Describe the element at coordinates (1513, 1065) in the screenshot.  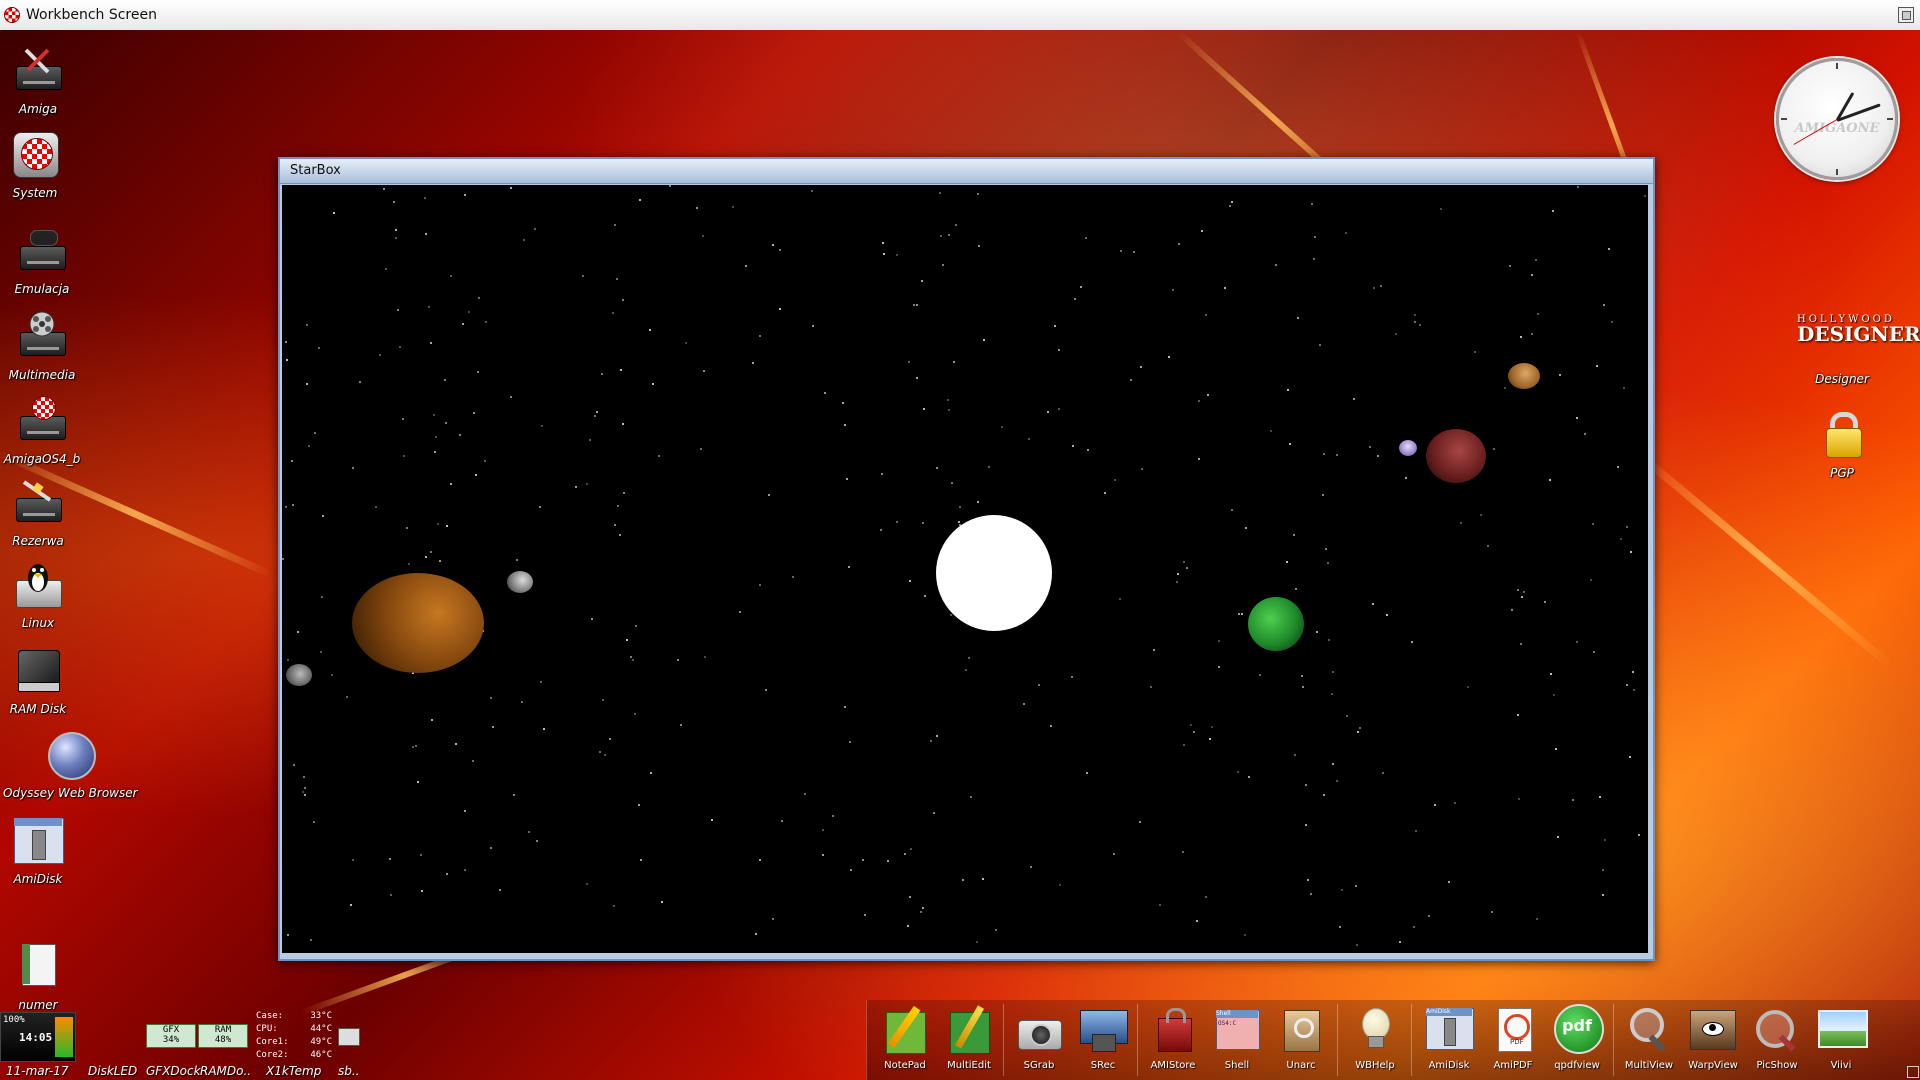
I see `dock-item-label: AmiPDF` at that location.